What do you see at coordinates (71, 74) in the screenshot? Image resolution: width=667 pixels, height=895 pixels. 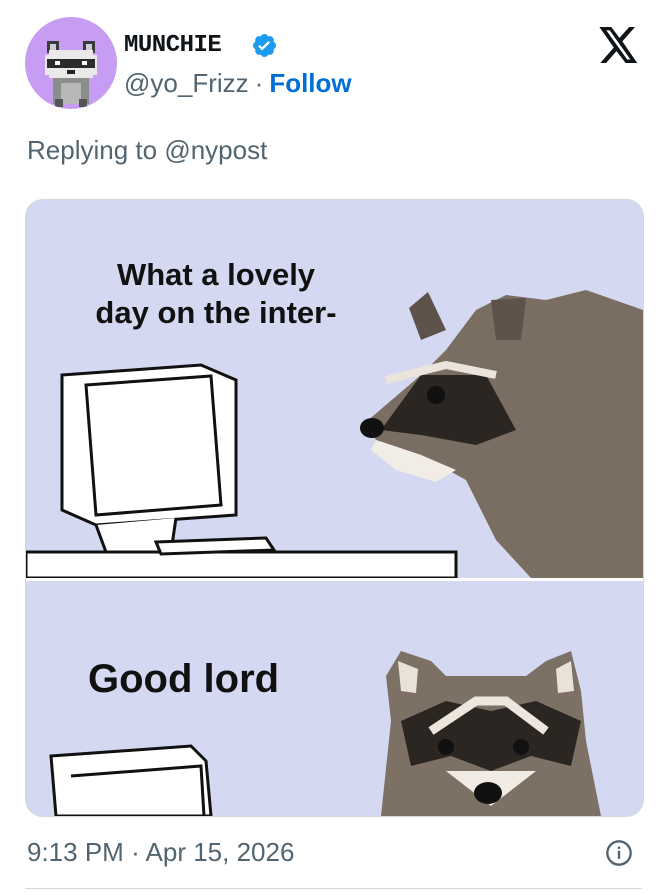 I see `pixel-raccoon-avatar-icon` at bounding box center [71, 74].